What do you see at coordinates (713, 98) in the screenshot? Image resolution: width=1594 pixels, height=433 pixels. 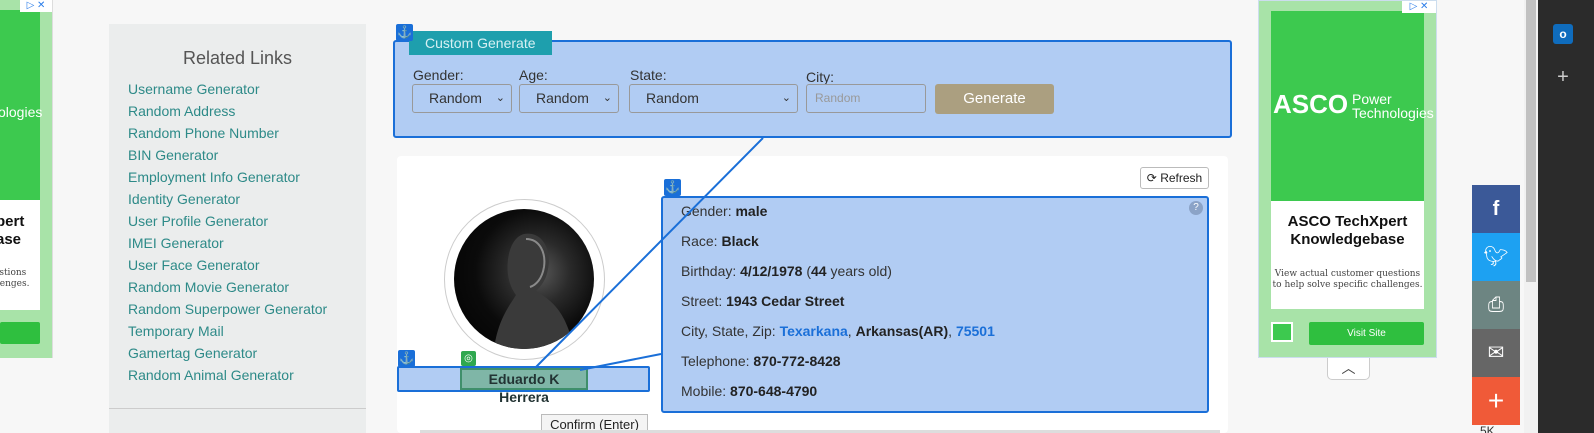 I see `state-select: Random ⌄` at bounding box center [713, 98].